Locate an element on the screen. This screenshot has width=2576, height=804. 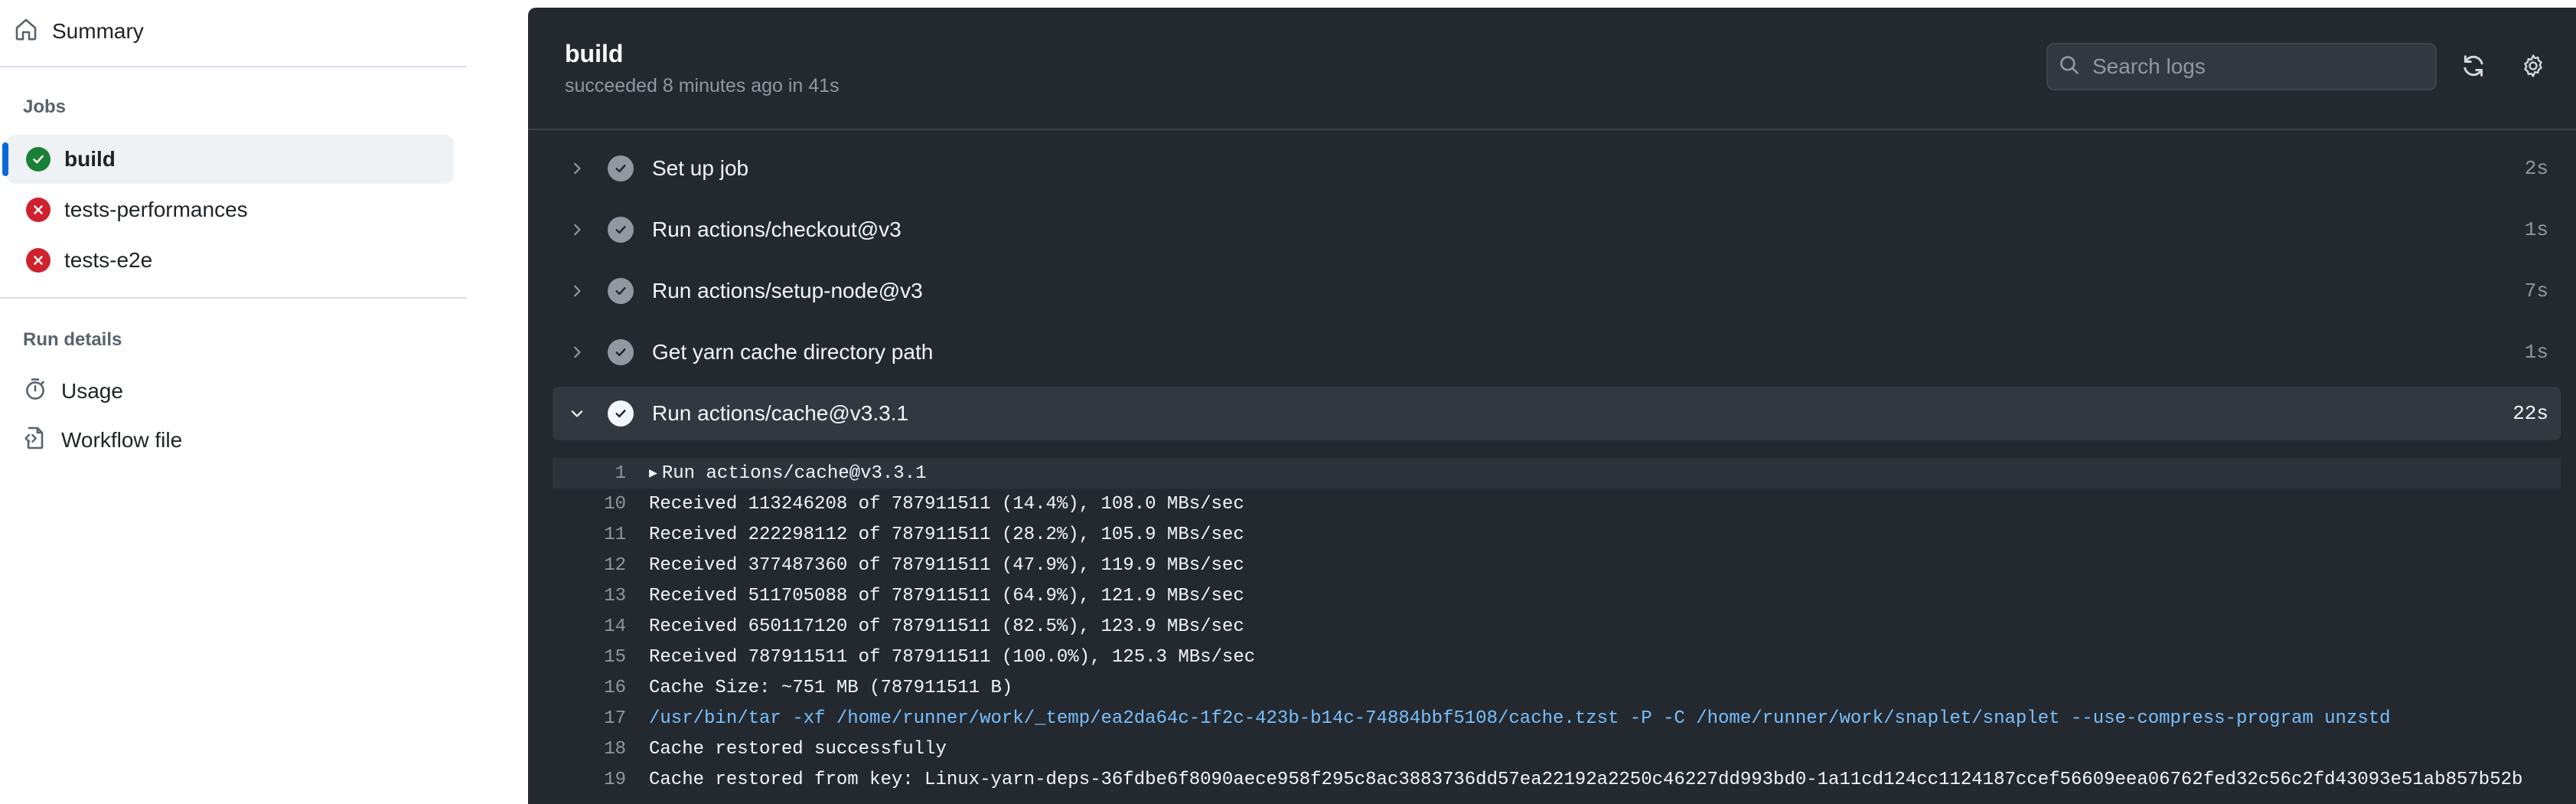
line-number: 19 is located at coordinates (615, 779).